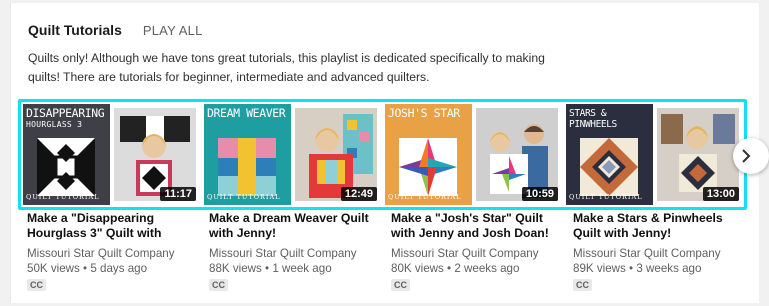  Describe the element at coordinates (746, 156) in the screenshot. I see `chevron-right-icon` at that location.